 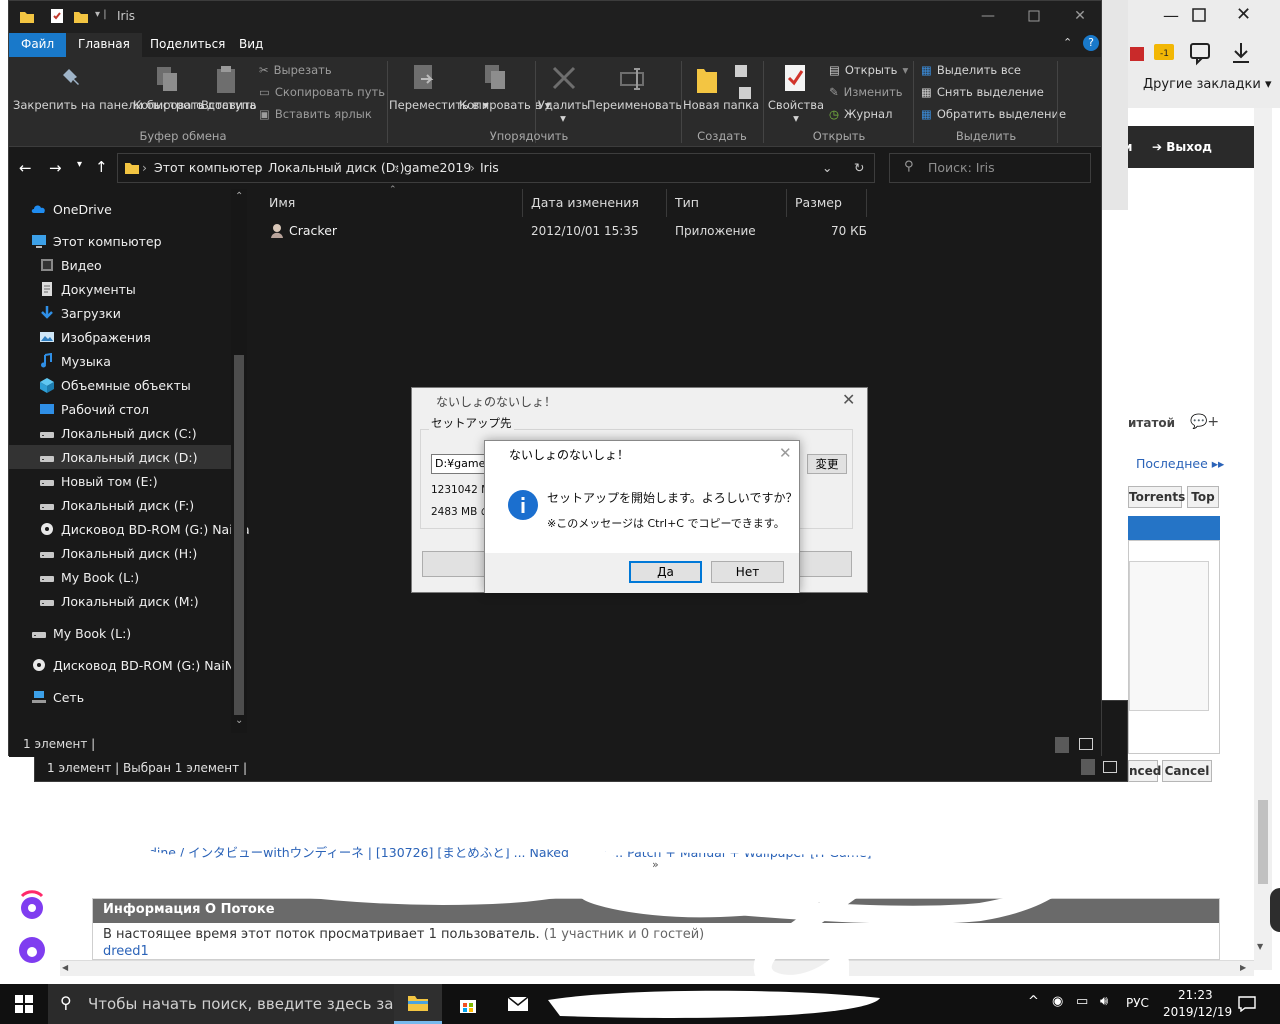 I want to click on column-type: Тип, so click(x=727, y=203).